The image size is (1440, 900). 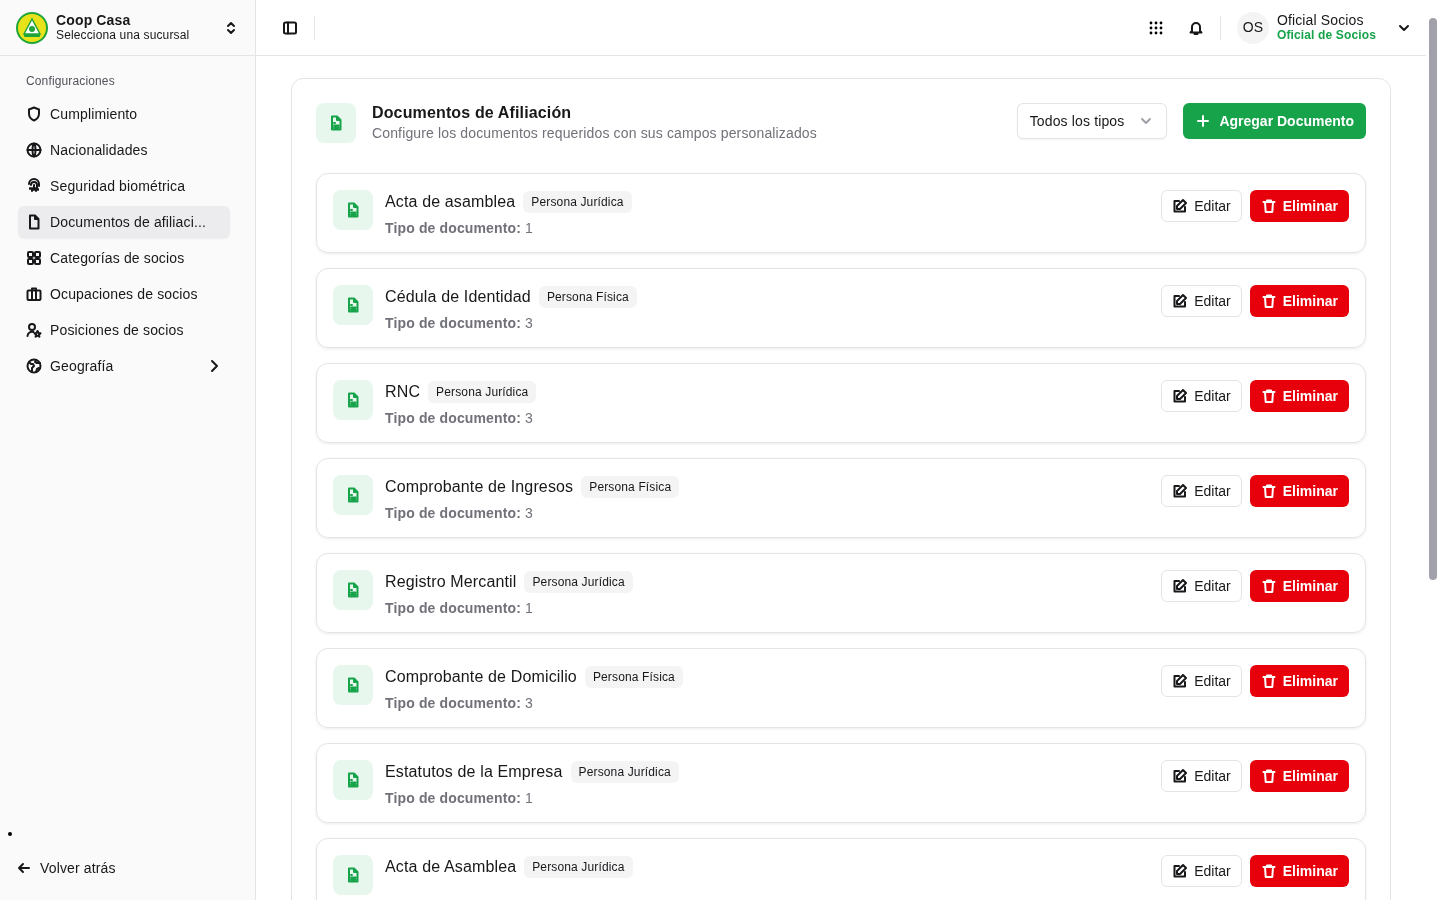 What do you see at coordinates (34, 294) in the screenshot?
I see `briefcase-icon` at bounding box center [34, 294].